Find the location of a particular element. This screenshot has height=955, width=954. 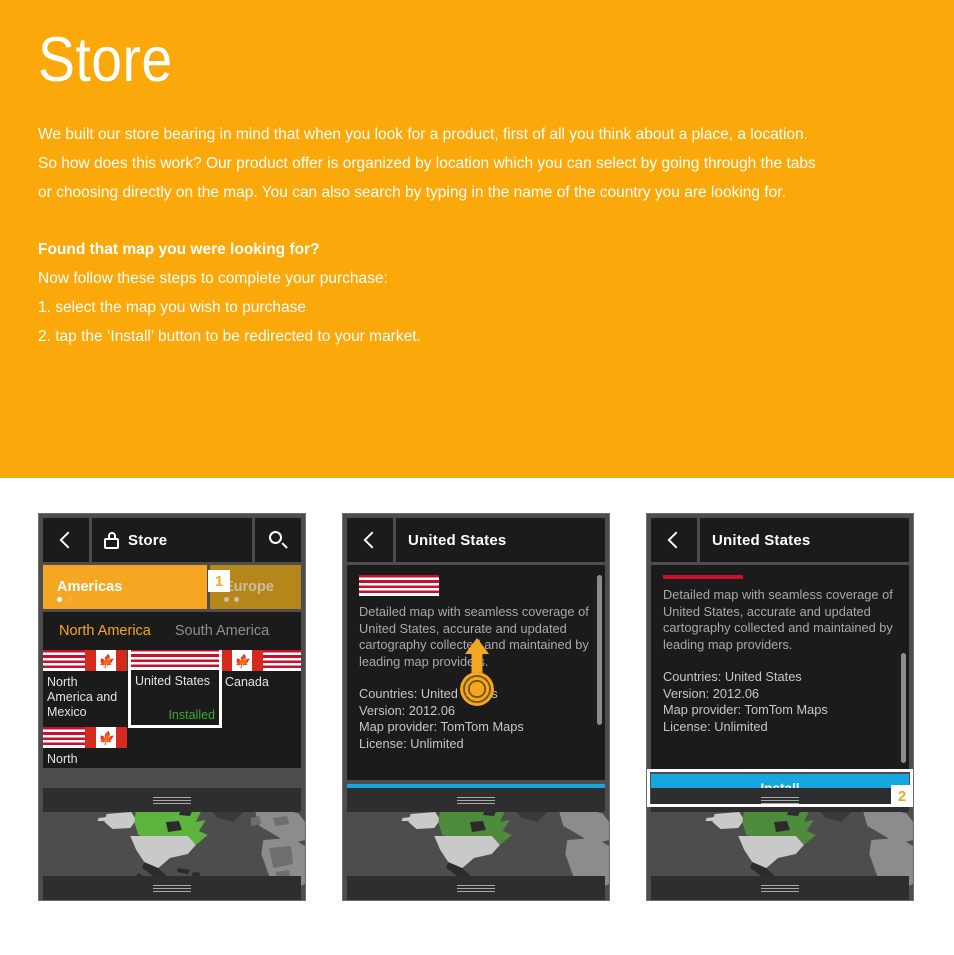

tab-americas: Americas is located at coordinates (125, 587).